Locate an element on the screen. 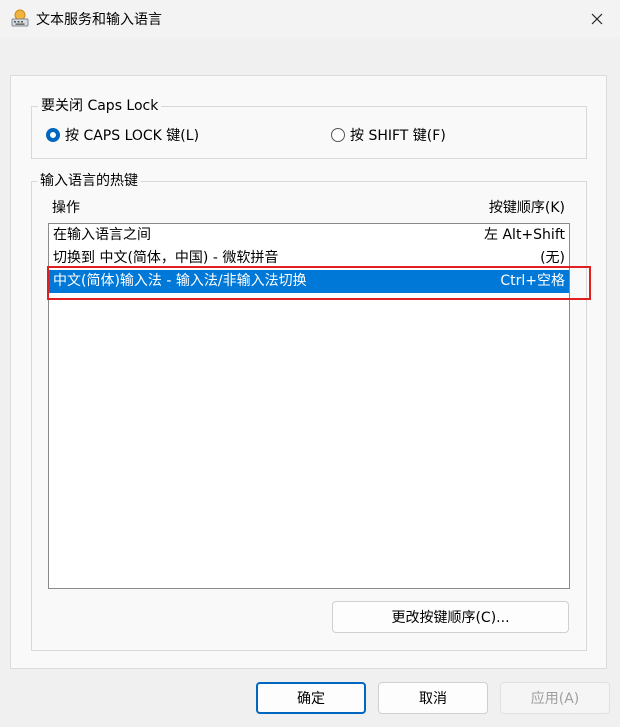  window-title: 文本服务和输入语言 is located at coordinates (99, 20).